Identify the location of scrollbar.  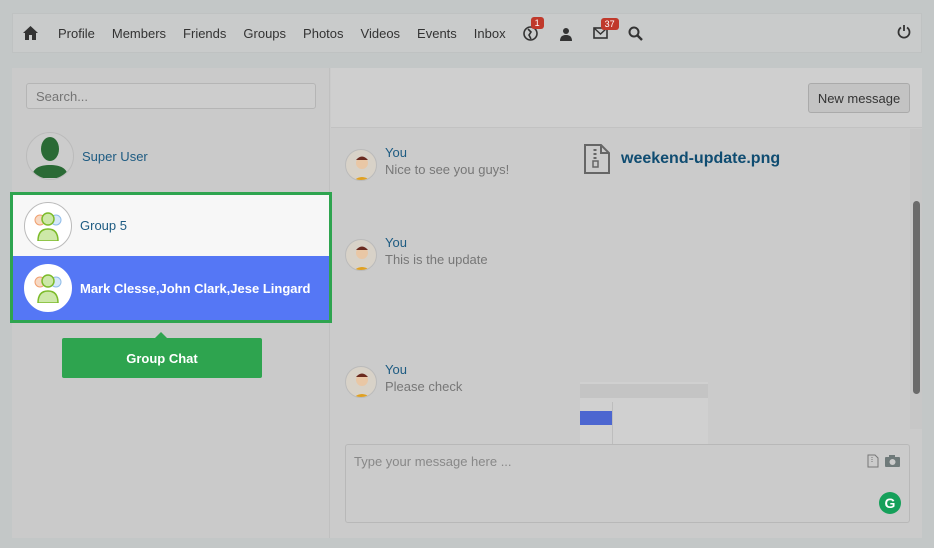
(916, 279).